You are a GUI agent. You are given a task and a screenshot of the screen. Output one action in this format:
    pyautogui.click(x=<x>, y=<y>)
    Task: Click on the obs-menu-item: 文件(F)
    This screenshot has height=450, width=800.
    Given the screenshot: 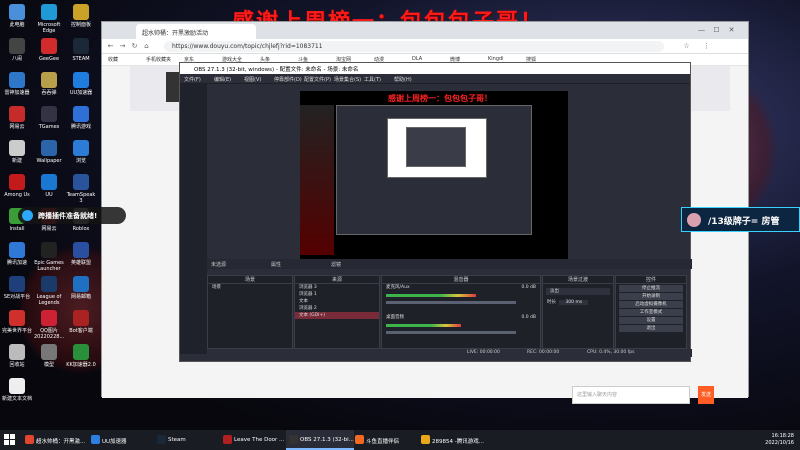 What is the action you would take?
    pyautogui.click(x=192, y=79)
    